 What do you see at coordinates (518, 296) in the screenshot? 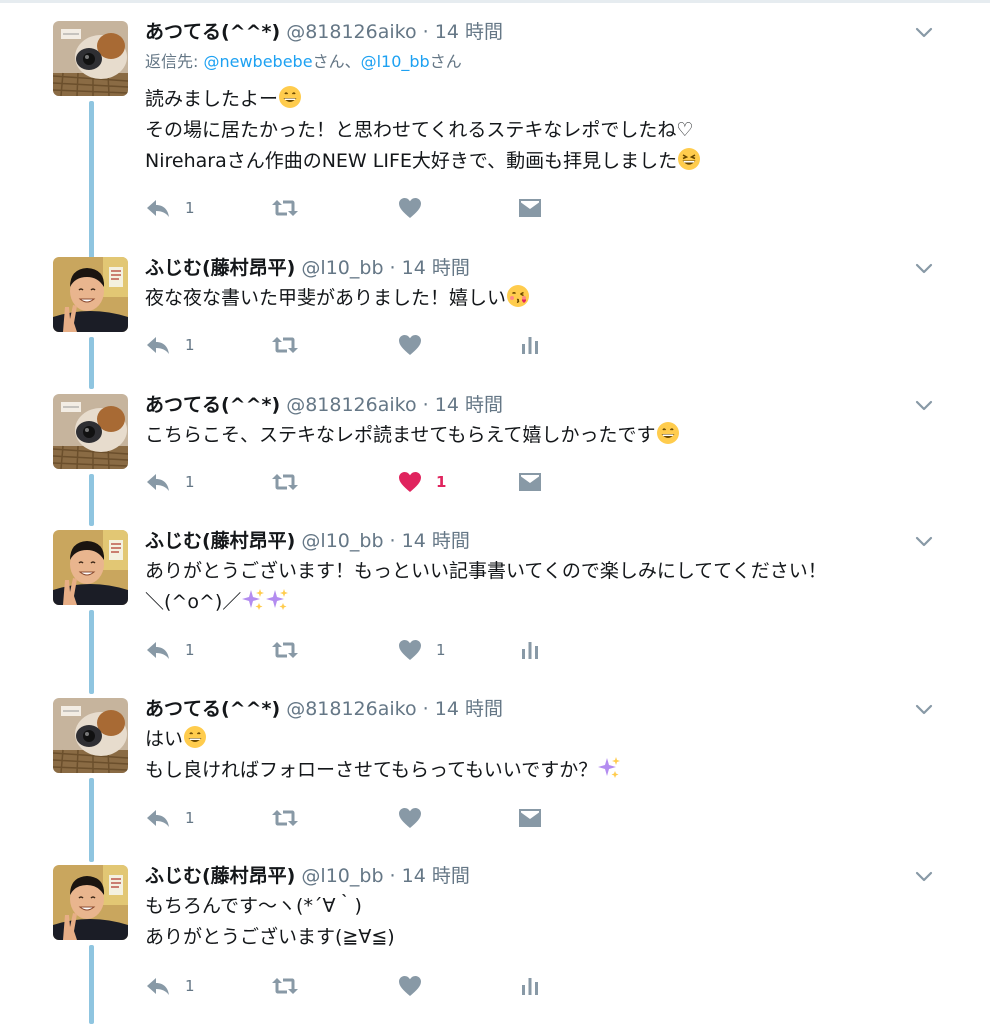
I see `kissing-emoji` at bounding box center [518, 296].